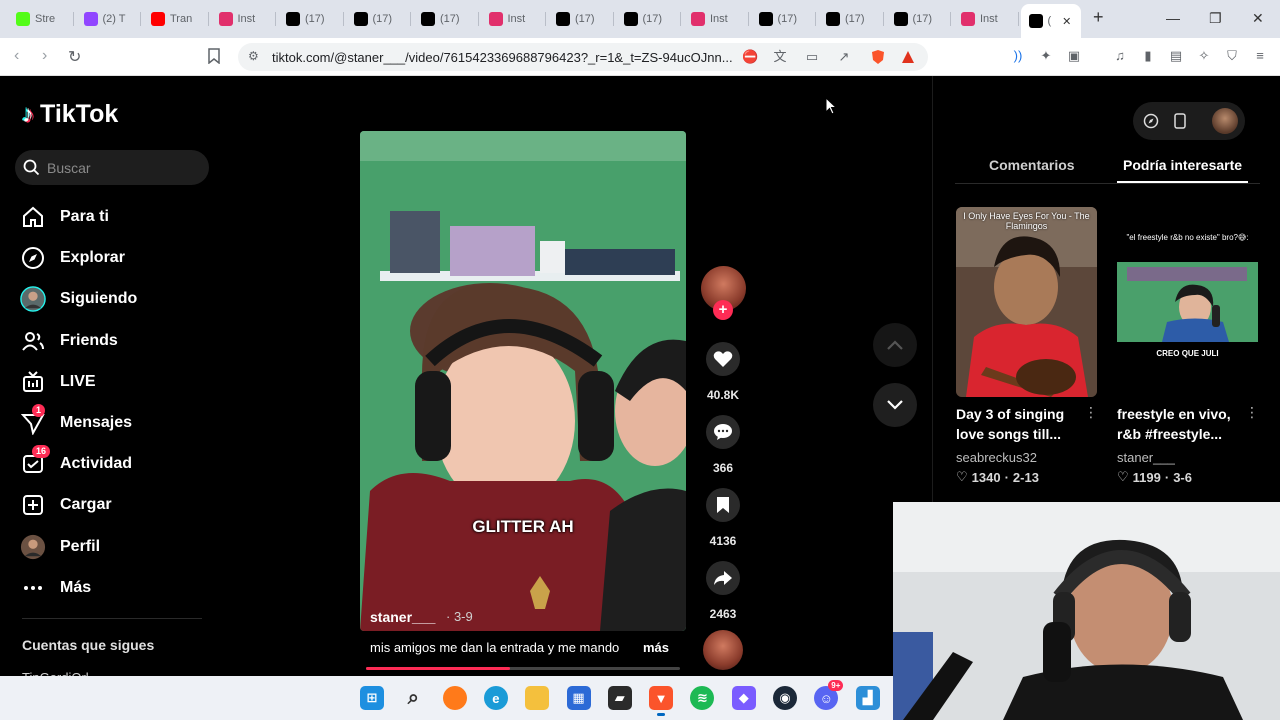 The image size is (1280, 720). What do you see at coordinates (78, 299) in the screenshot?
I see `sidebar-item-siguiendo: Siguiendo` at bounding box center [78, 299].